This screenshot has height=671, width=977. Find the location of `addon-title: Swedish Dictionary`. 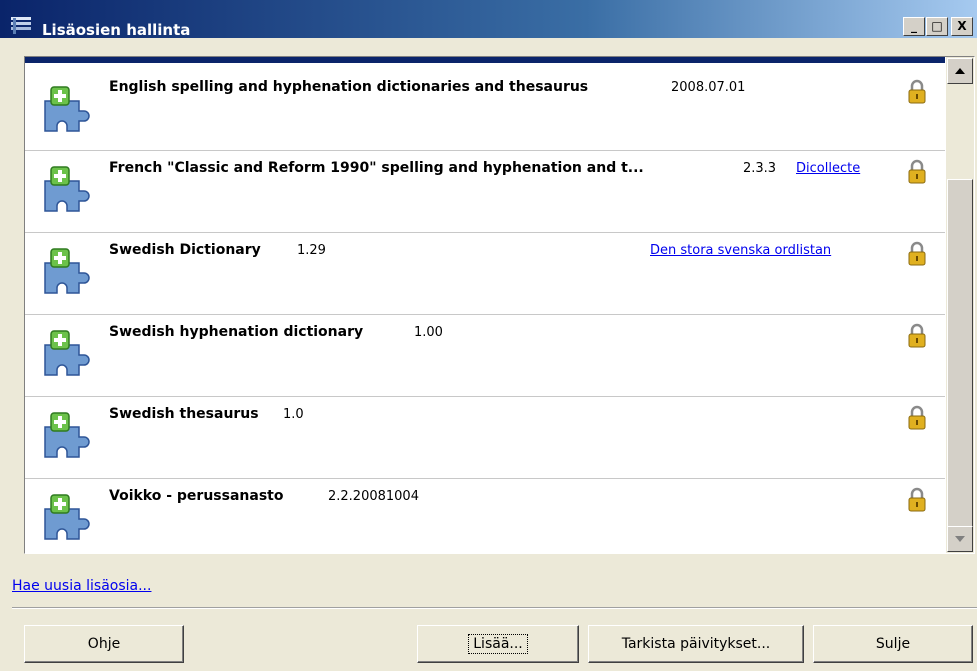

addon-title: Swedish Dictionary is located at coordinates (185, 250).